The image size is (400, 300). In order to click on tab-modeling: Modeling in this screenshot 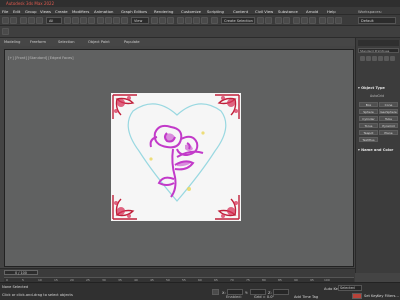, I will do `click(12, 42)`.